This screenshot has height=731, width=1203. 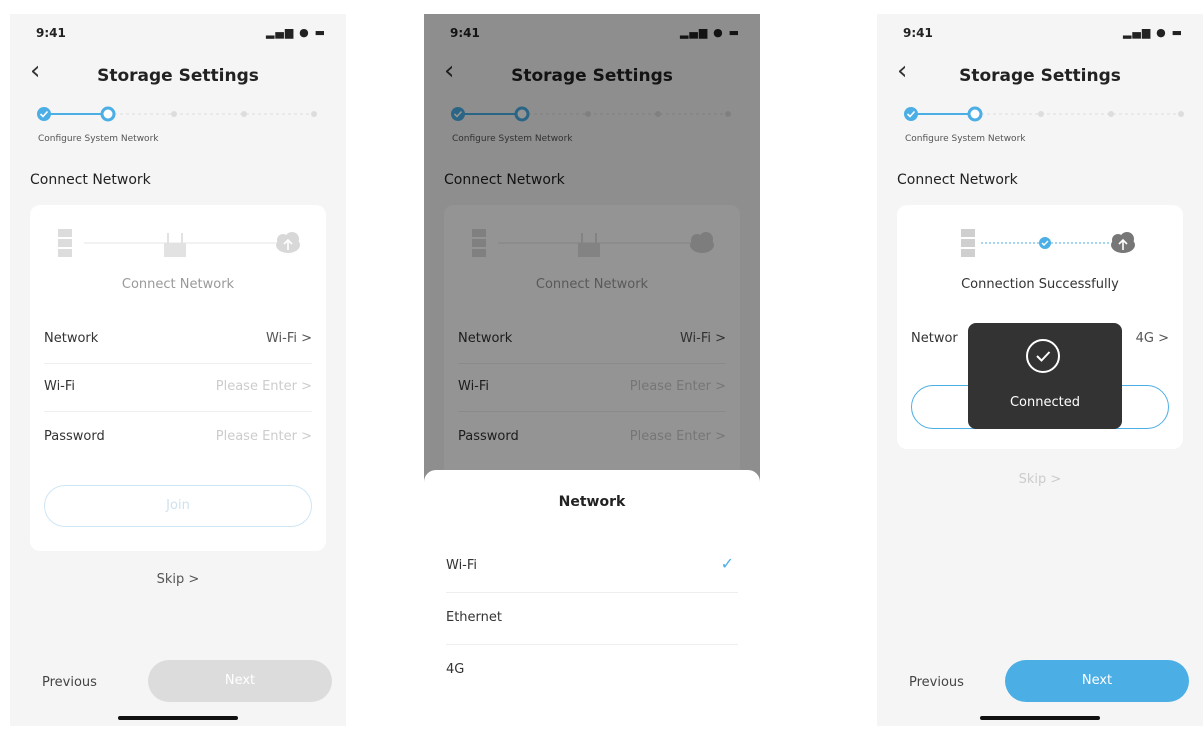 I want to click on cloud-icon, so click(x=288, y=242).